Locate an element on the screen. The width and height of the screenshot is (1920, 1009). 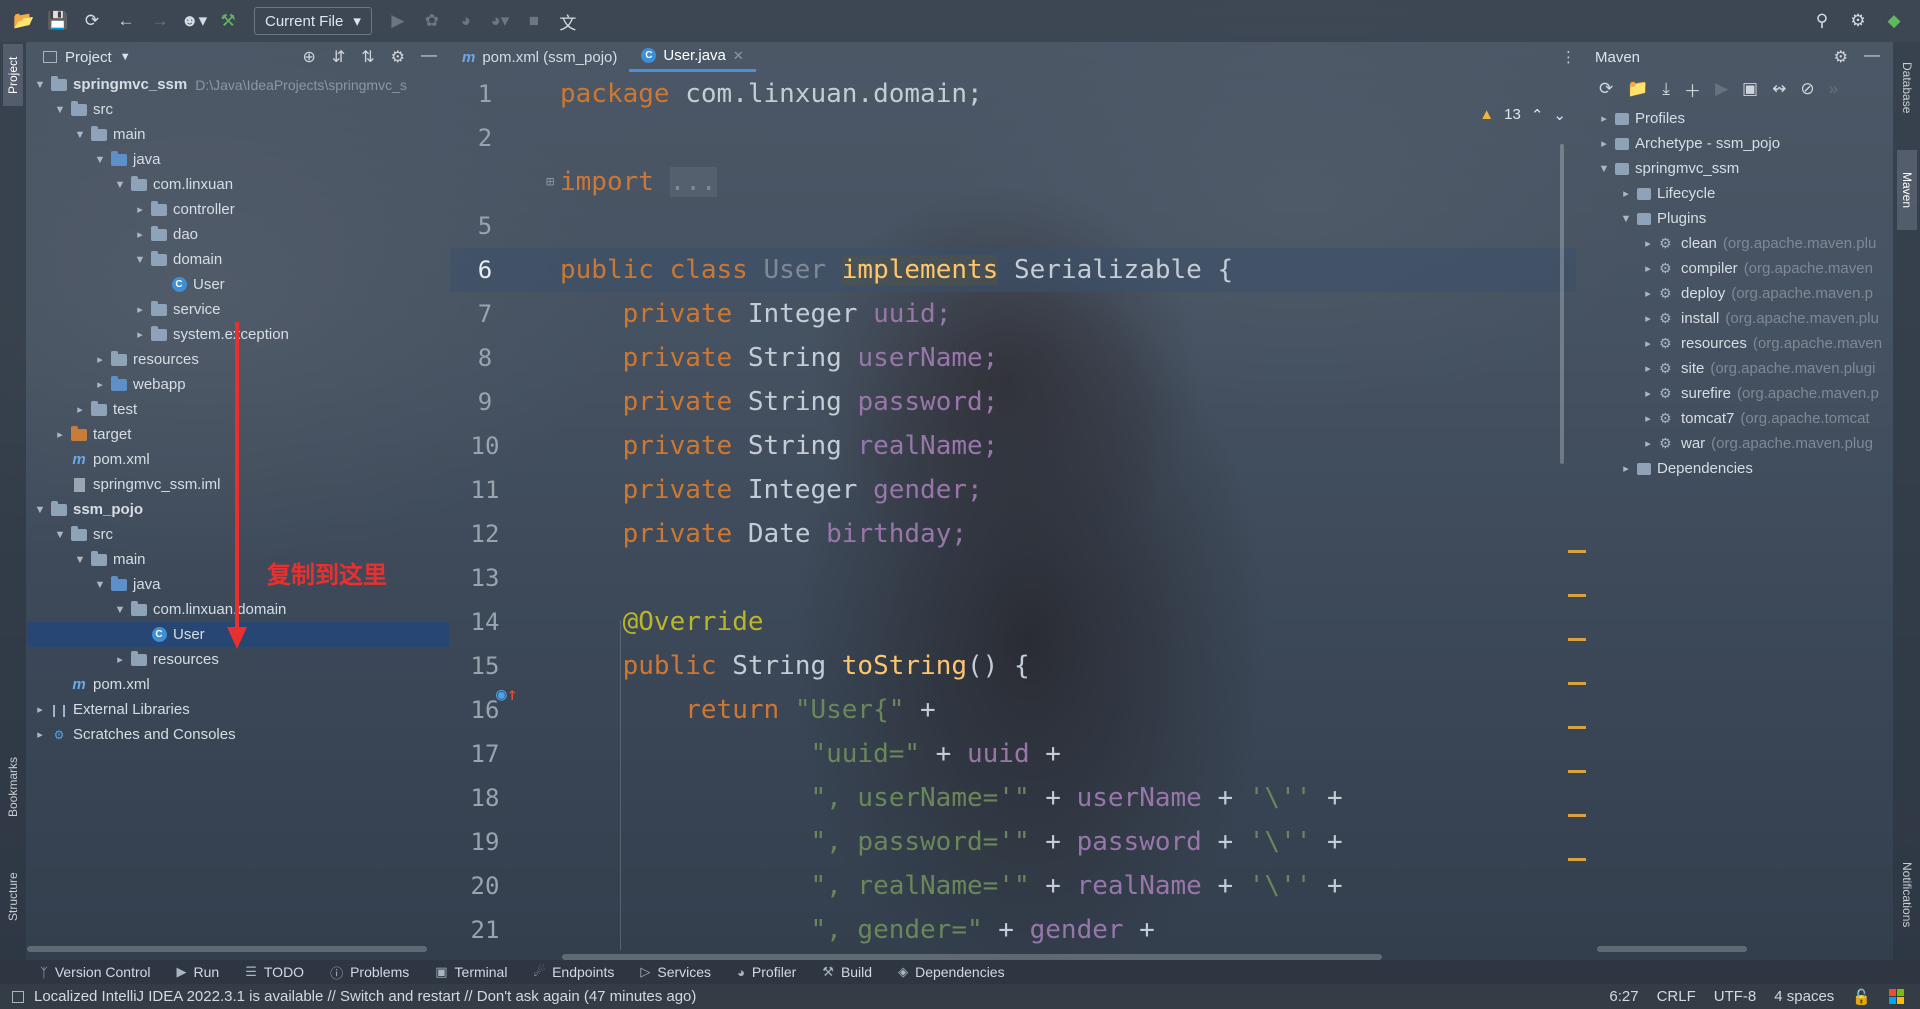
error-stripe is located at coordinates (1577, 516).